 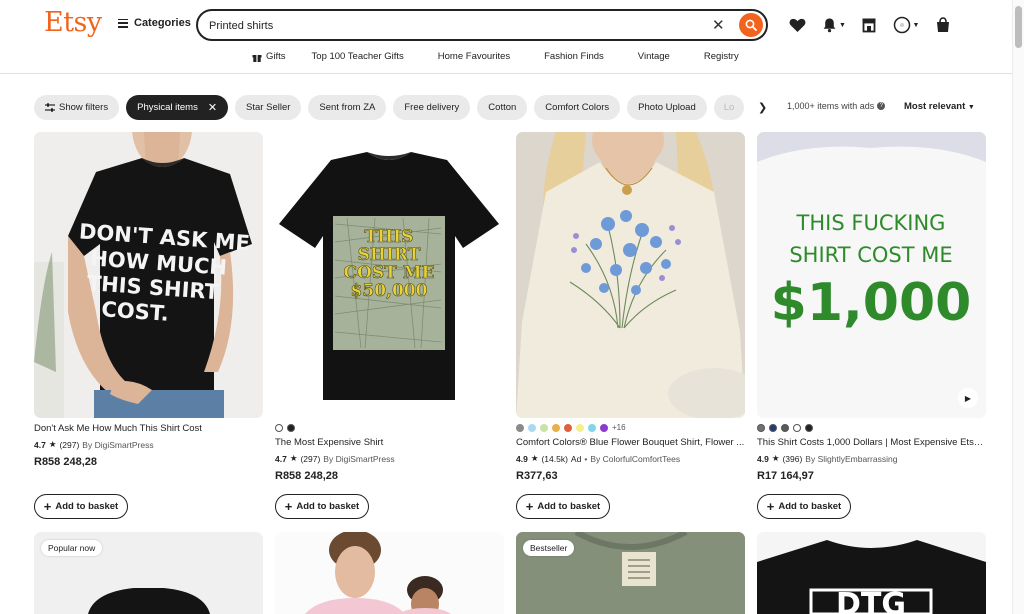 I want to click on shop-manager-icon, so click(x=869, y=25).